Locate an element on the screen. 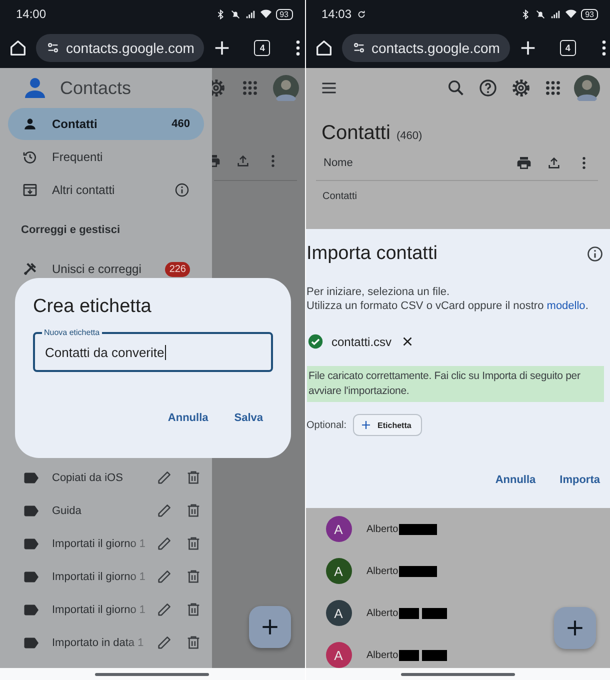 The height and width of the screenshot is (680, 610). dialog-title: Crea etichetta is located at coordinates (92, 307).